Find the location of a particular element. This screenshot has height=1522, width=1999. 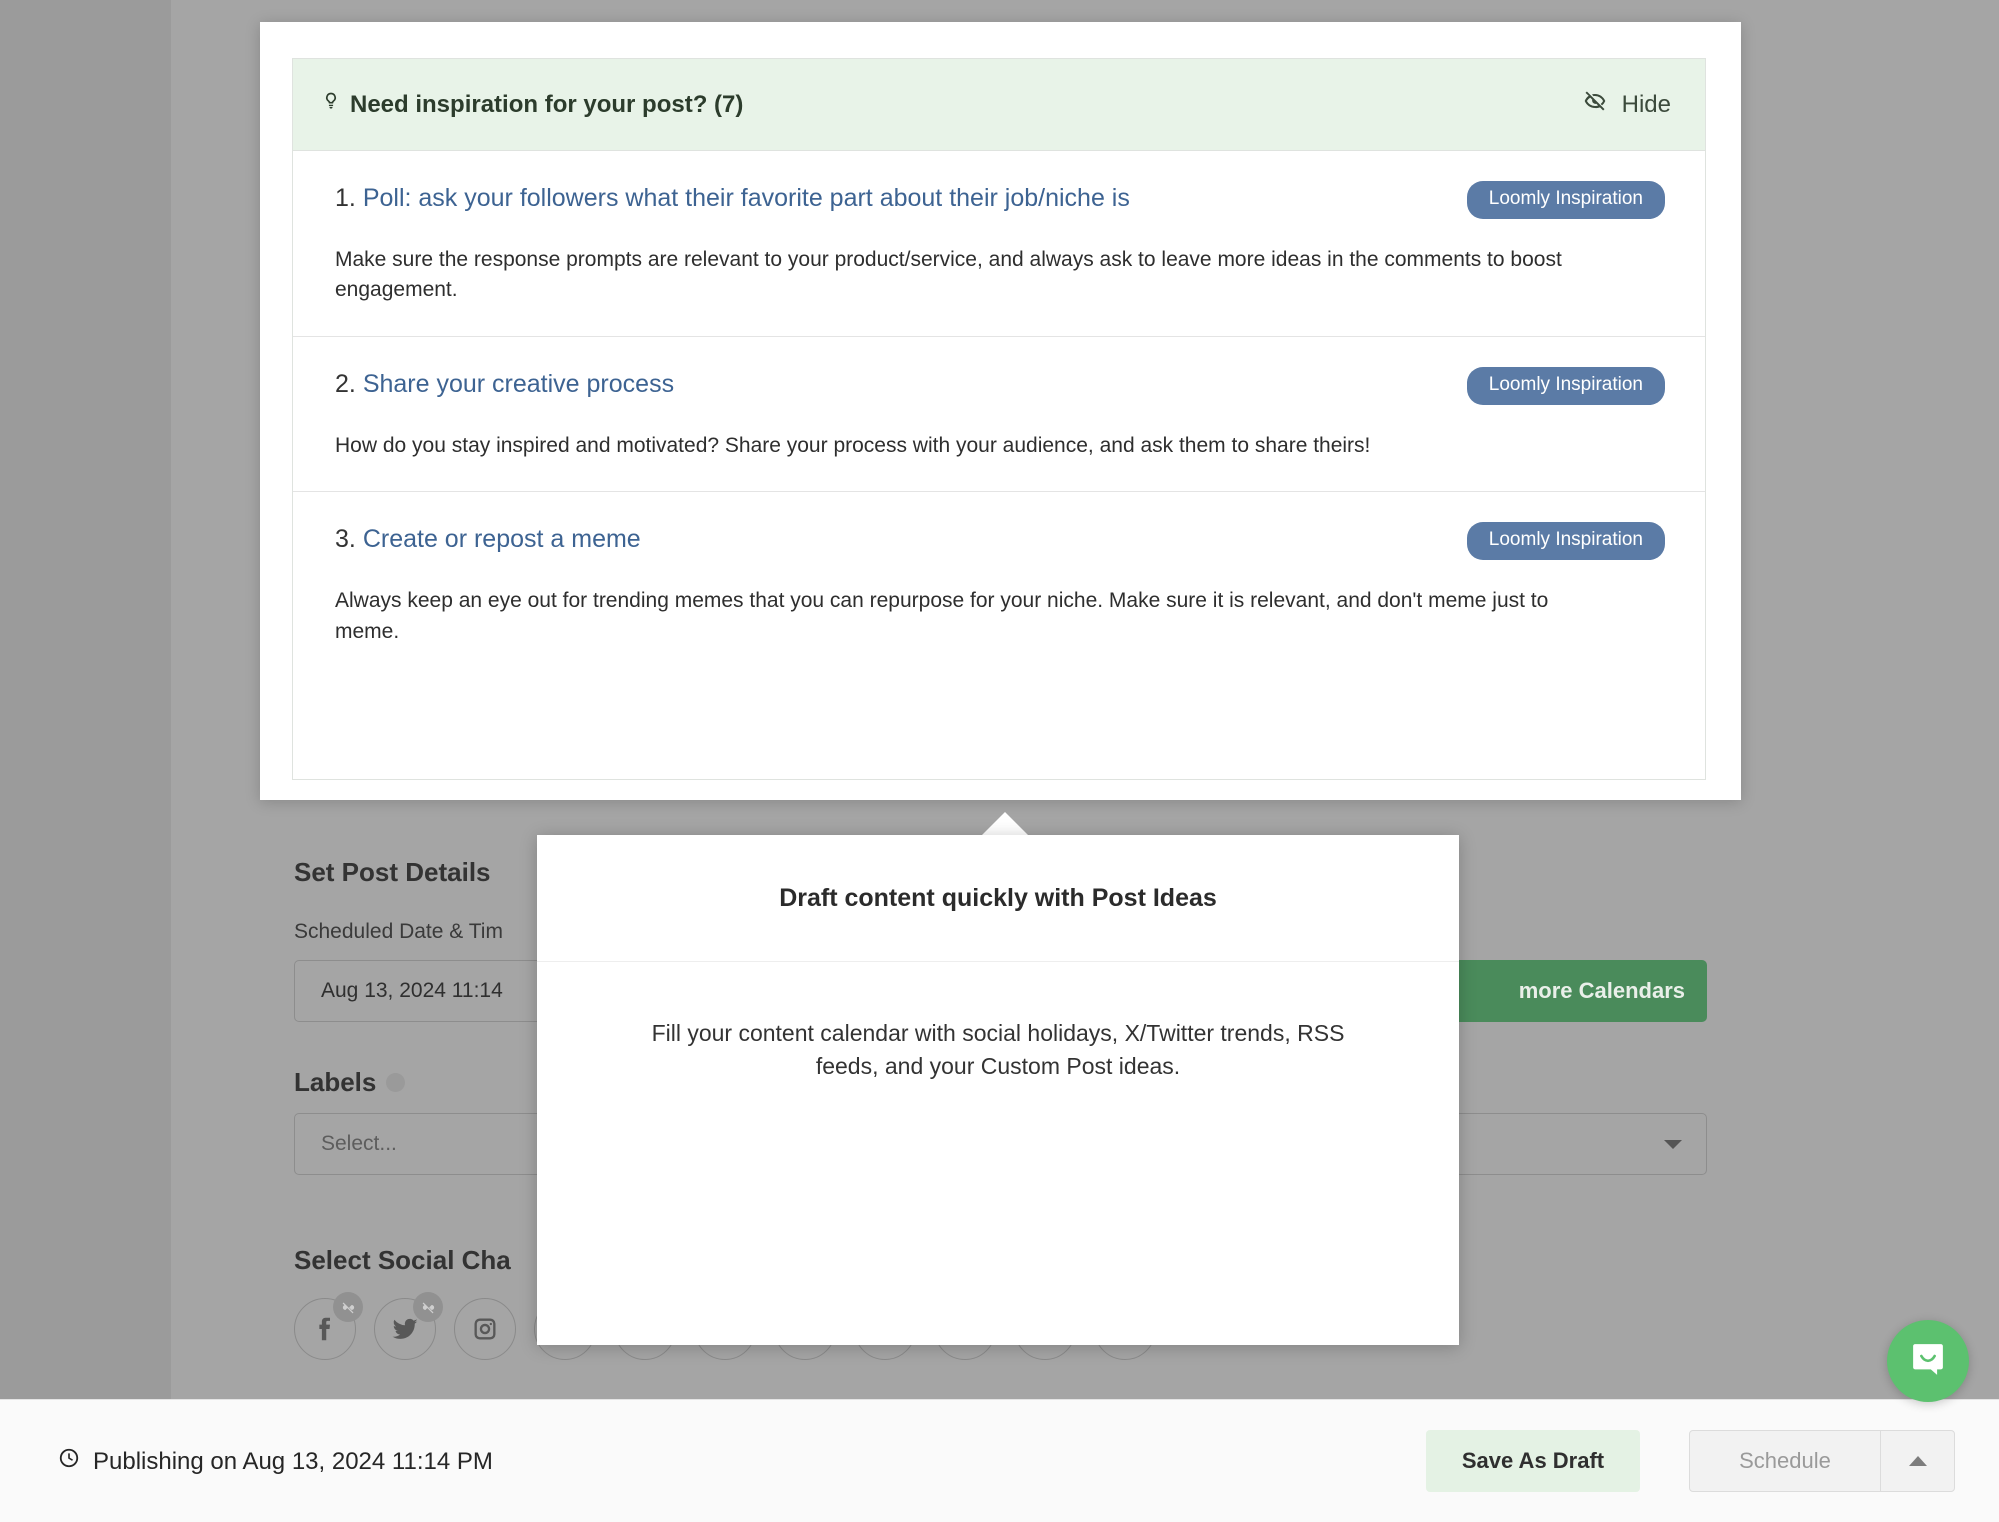

social-chip-facebook is located at coordinates (328, 1326).